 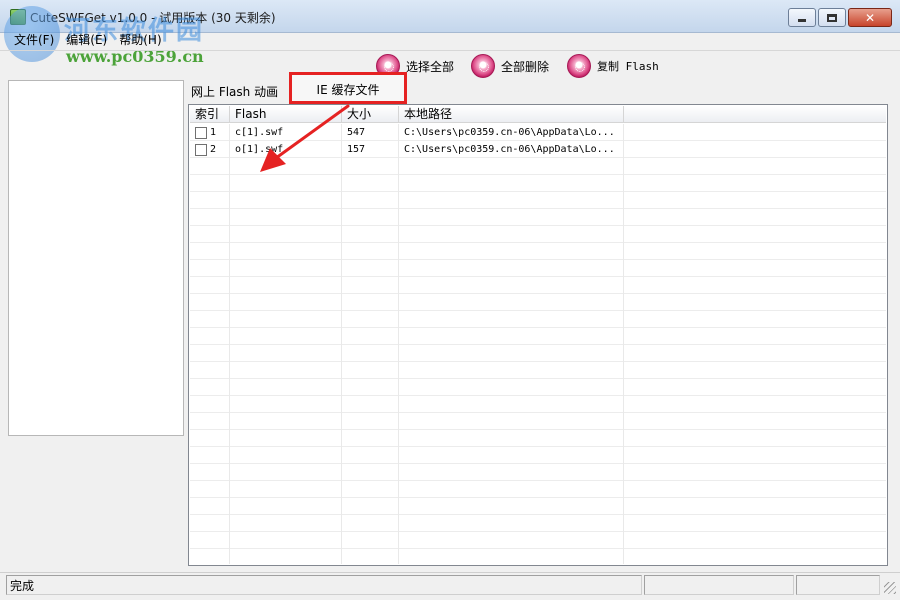 I want to click on toolbar: 选择全部 全部删除 复制 Flash, so click(x=450, y=65).